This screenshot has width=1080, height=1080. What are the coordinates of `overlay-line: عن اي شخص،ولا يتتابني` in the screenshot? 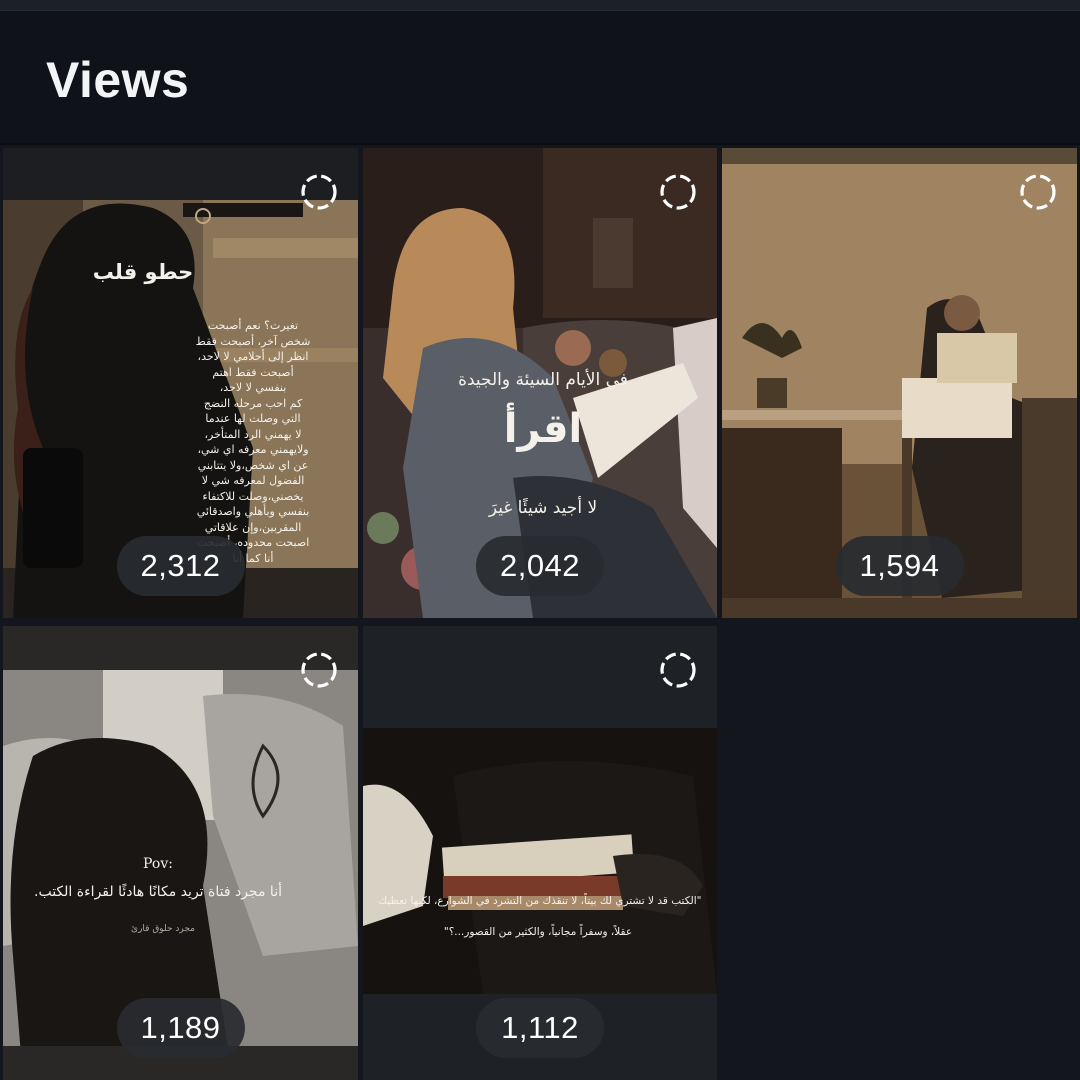 It's located at (253, 465).